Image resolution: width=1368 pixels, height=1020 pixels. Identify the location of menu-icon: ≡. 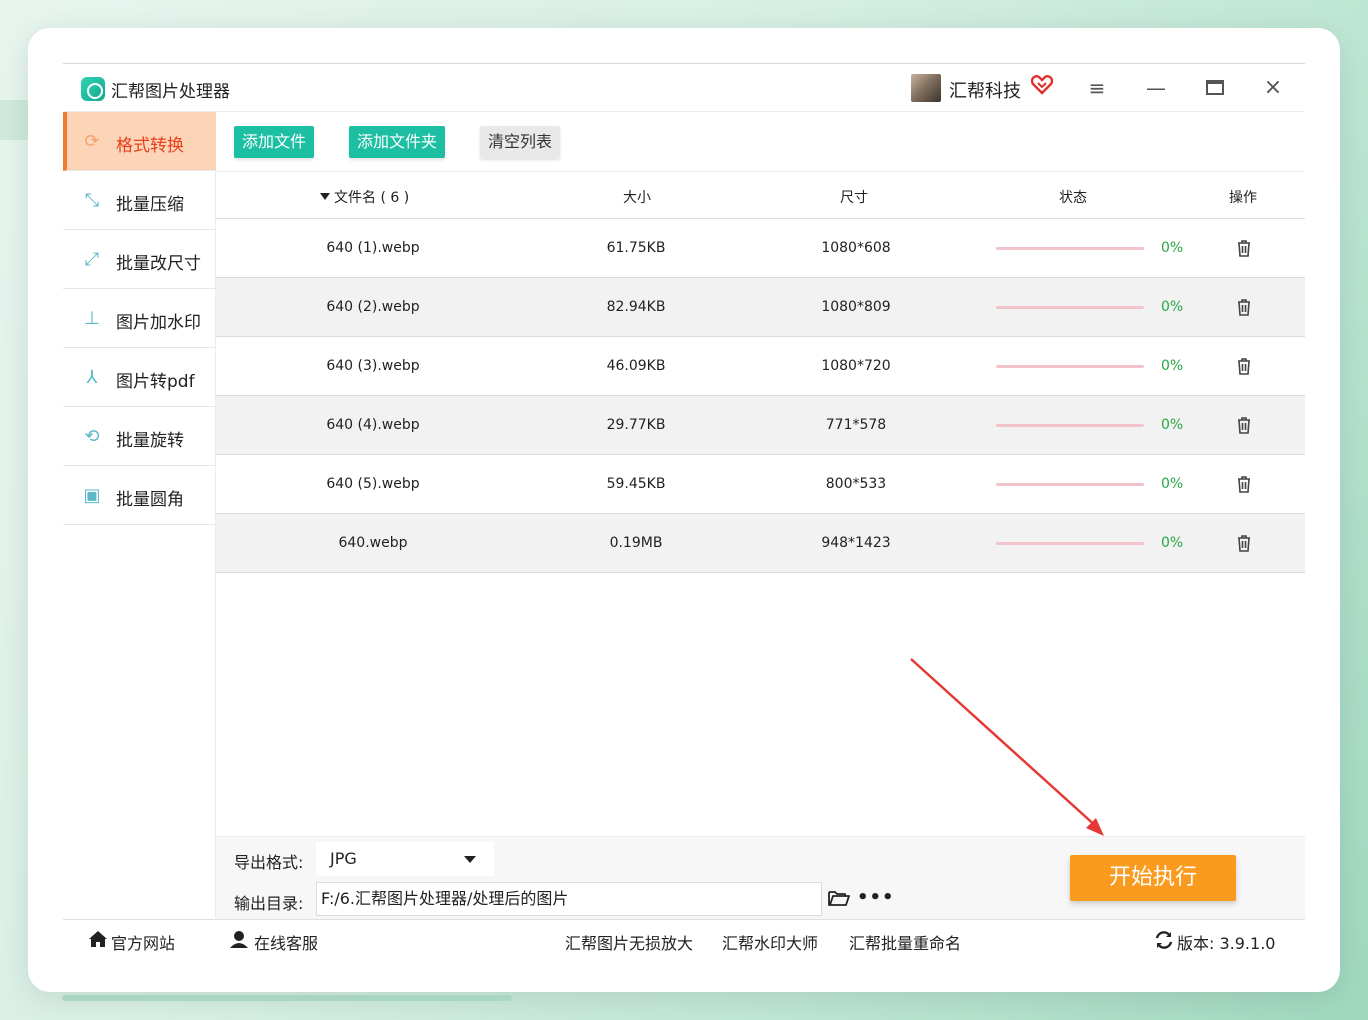
(1097, 88).